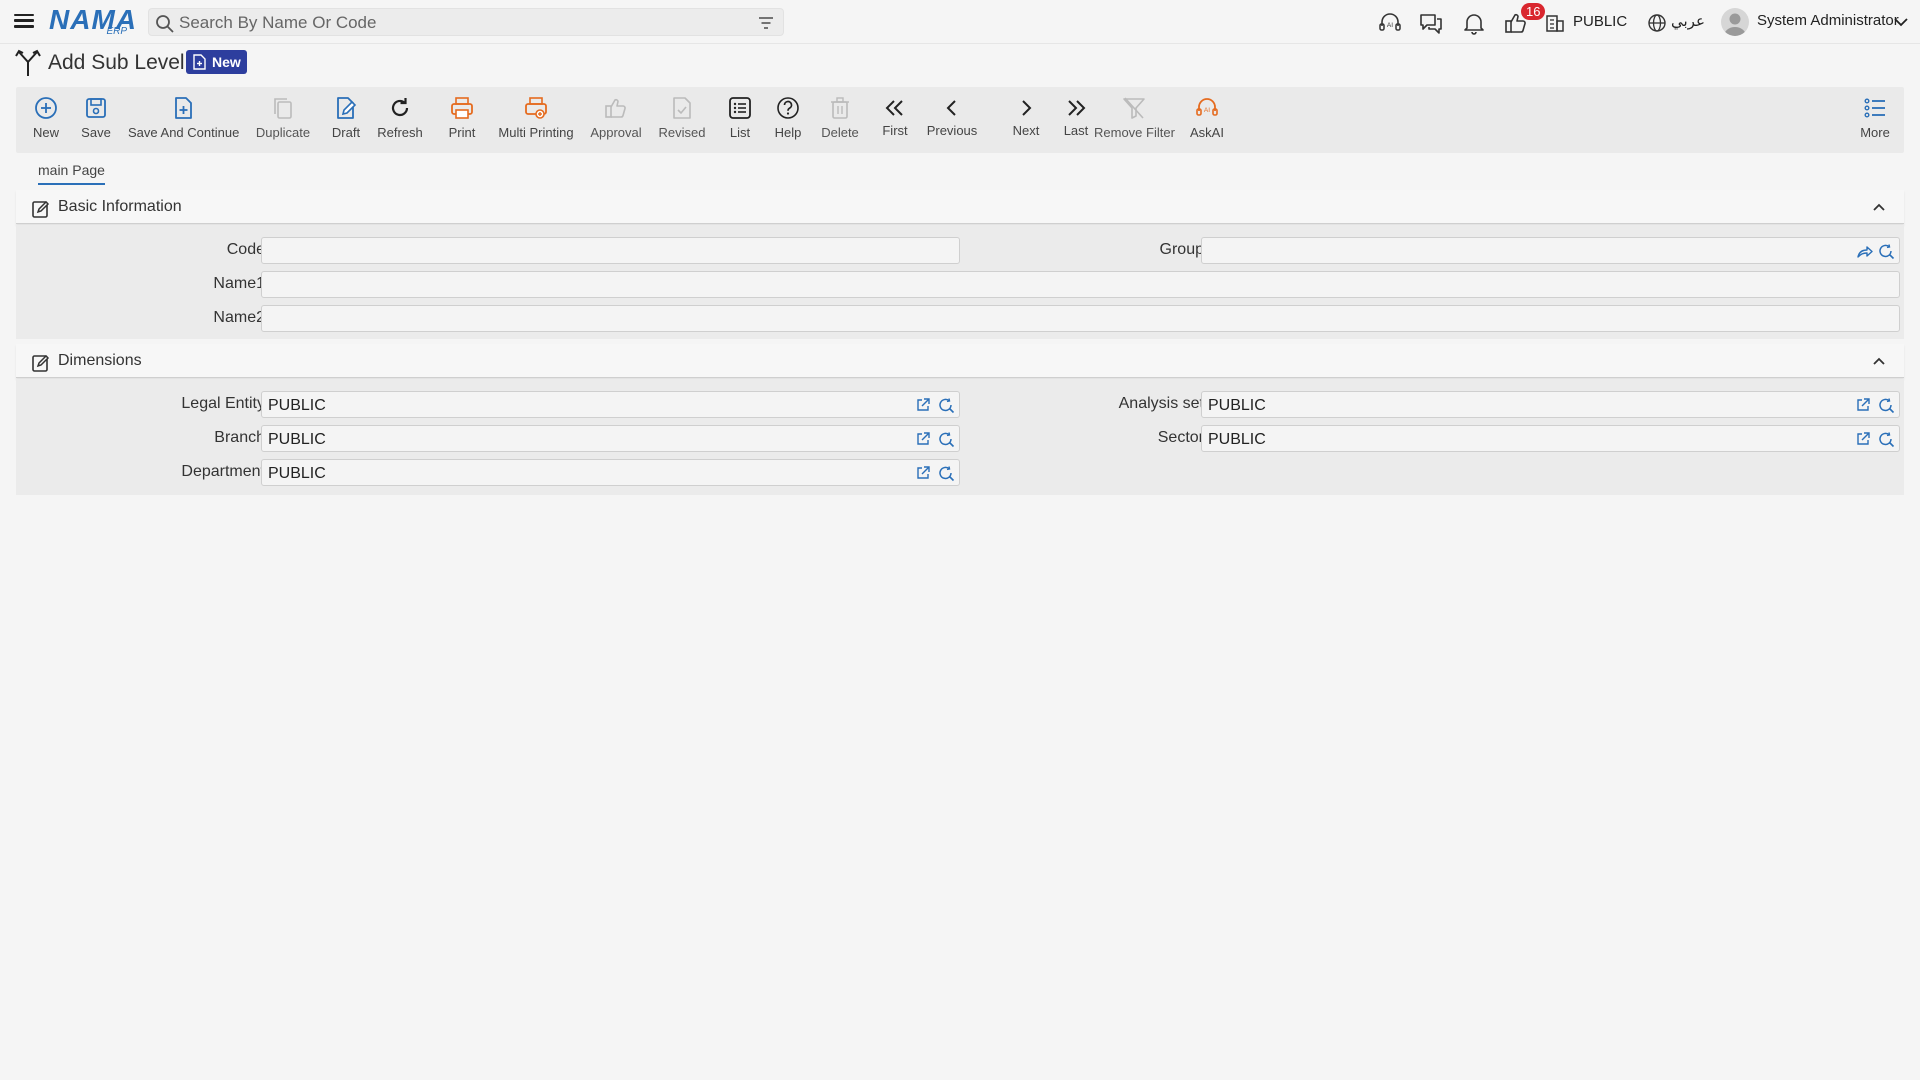 The height and width of the screenshot is (1080, 1920). What do you see at coordinates (459, 23) in the screenshot?
I see `search-input` at bounding box center [459, 23].